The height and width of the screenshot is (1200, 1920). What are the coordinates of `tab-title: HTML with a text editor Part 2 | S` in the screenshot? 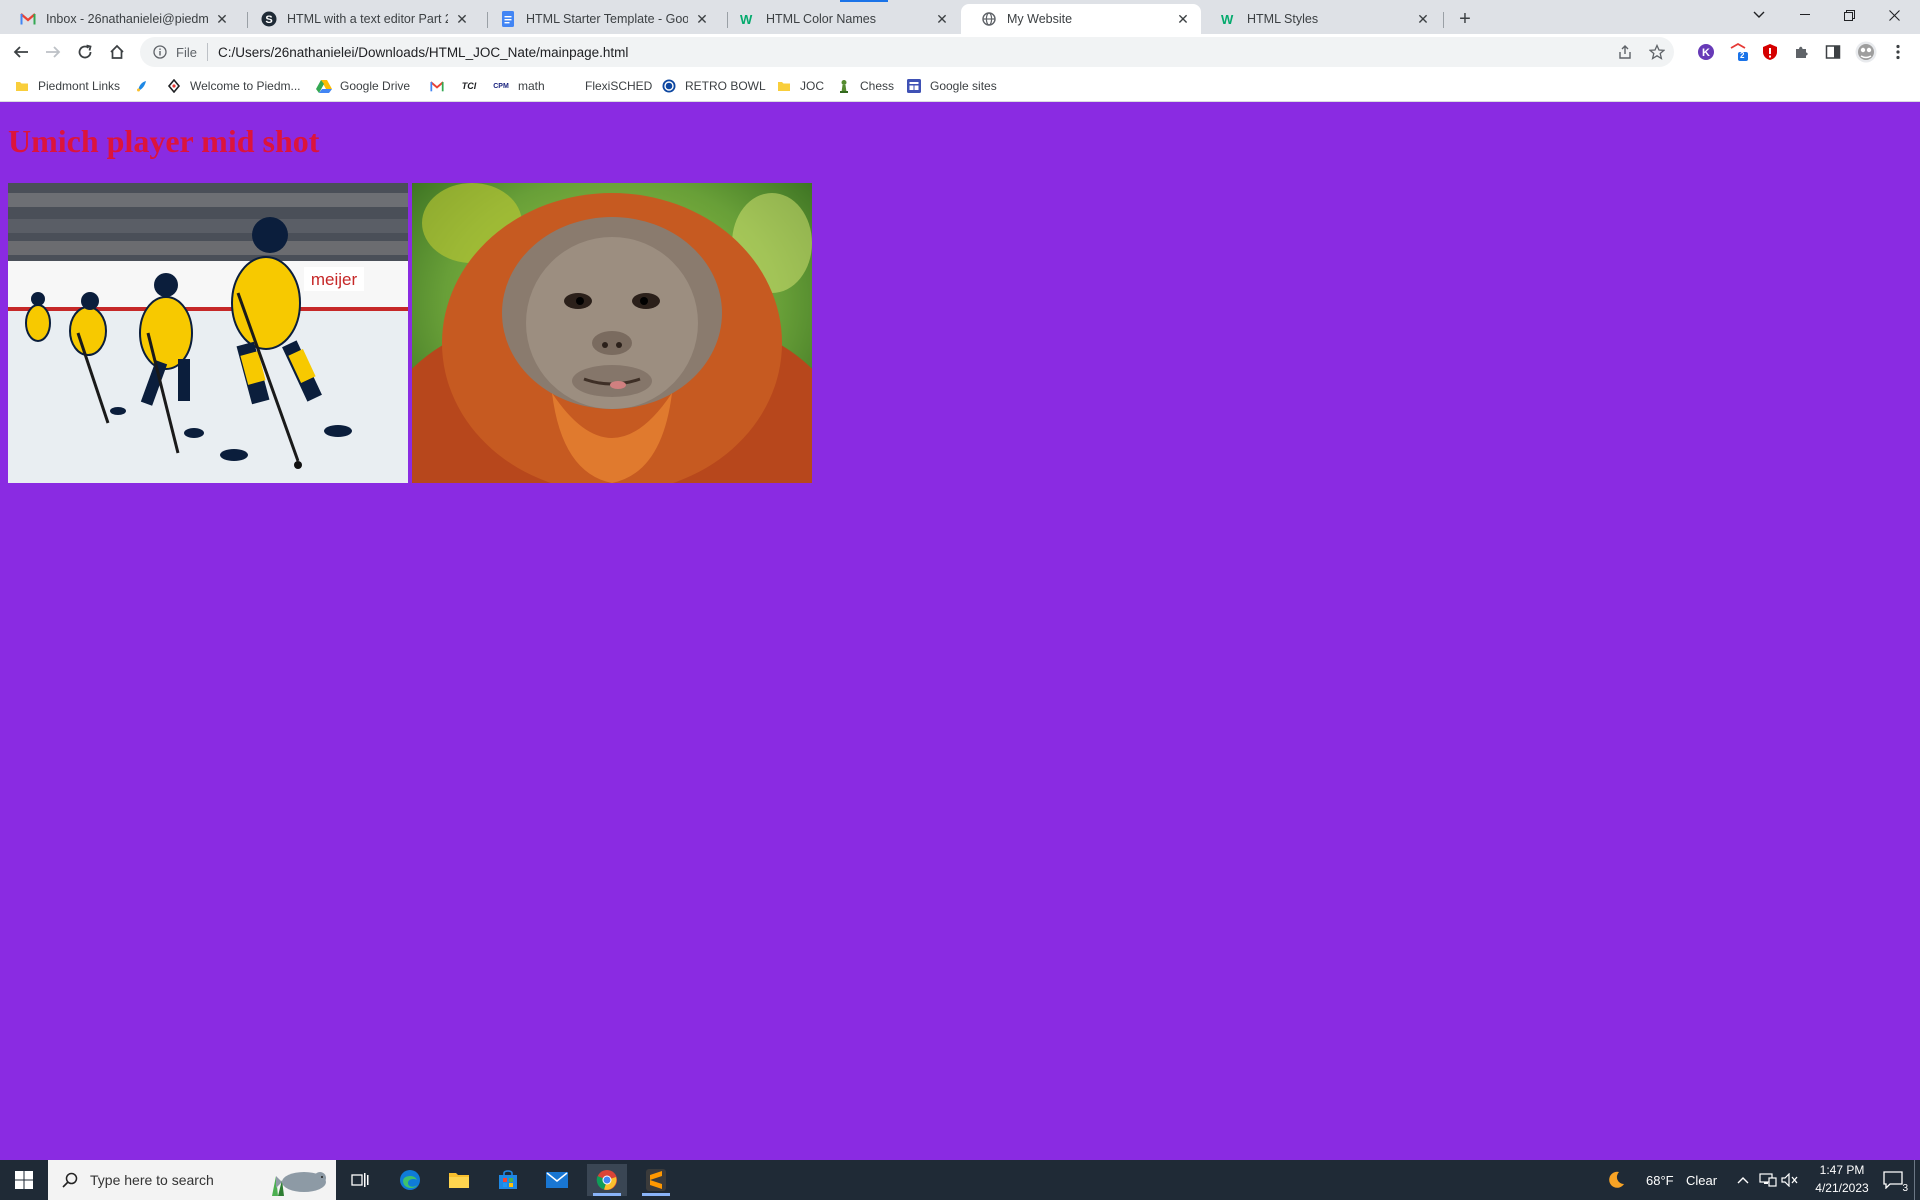 It's located at (367, 19).